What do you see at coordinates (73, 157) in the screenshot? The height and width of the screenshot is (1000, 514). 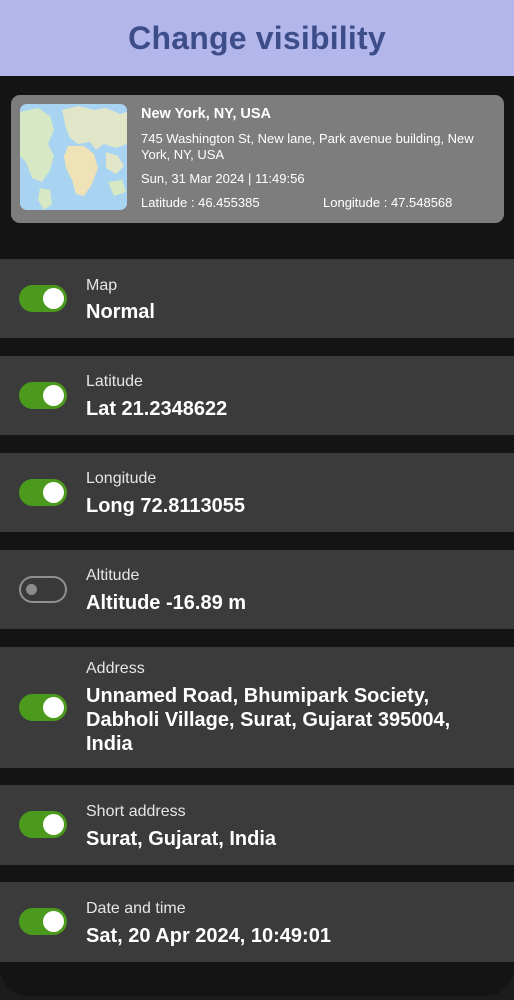 I see `map-thumbnail` at bounding box center [73, 157].